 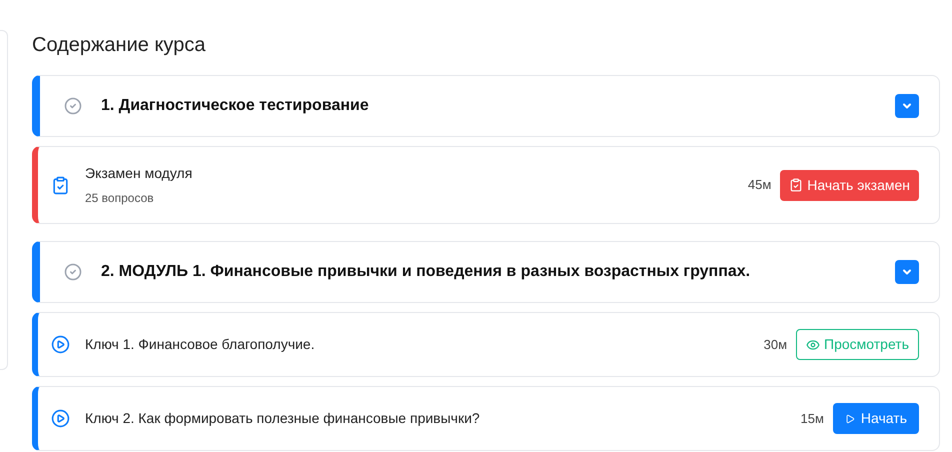 I want to click on item-title: Ключ 1. Финансовое благополучие., so click(x=200, y=344).